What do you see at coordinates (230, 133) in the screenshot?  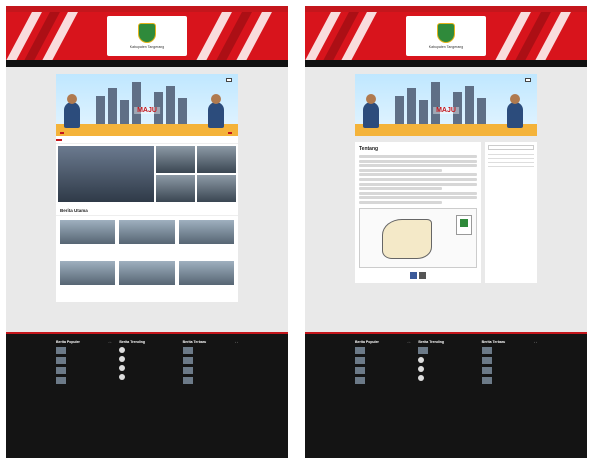 I see `official-name-right` at bounding box center [230, 133].